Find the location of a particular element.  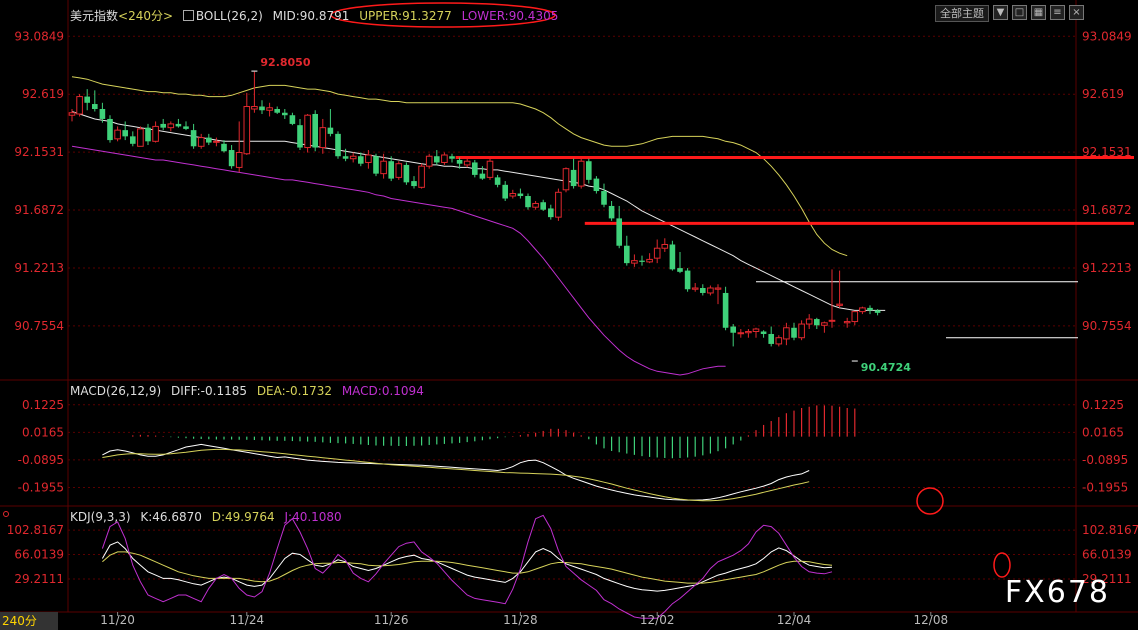

kdj-tick-label-right: 102.8167 is located at coordinates (1110, 530).